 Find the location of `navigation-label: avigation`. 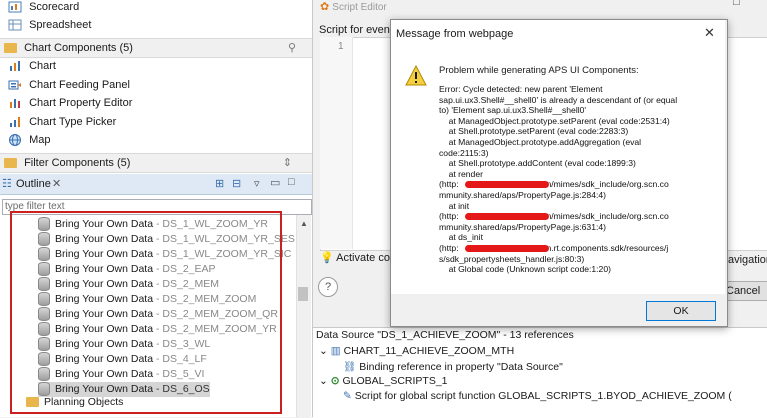

navigation-label: avigation is located at coordinates (747, 260).